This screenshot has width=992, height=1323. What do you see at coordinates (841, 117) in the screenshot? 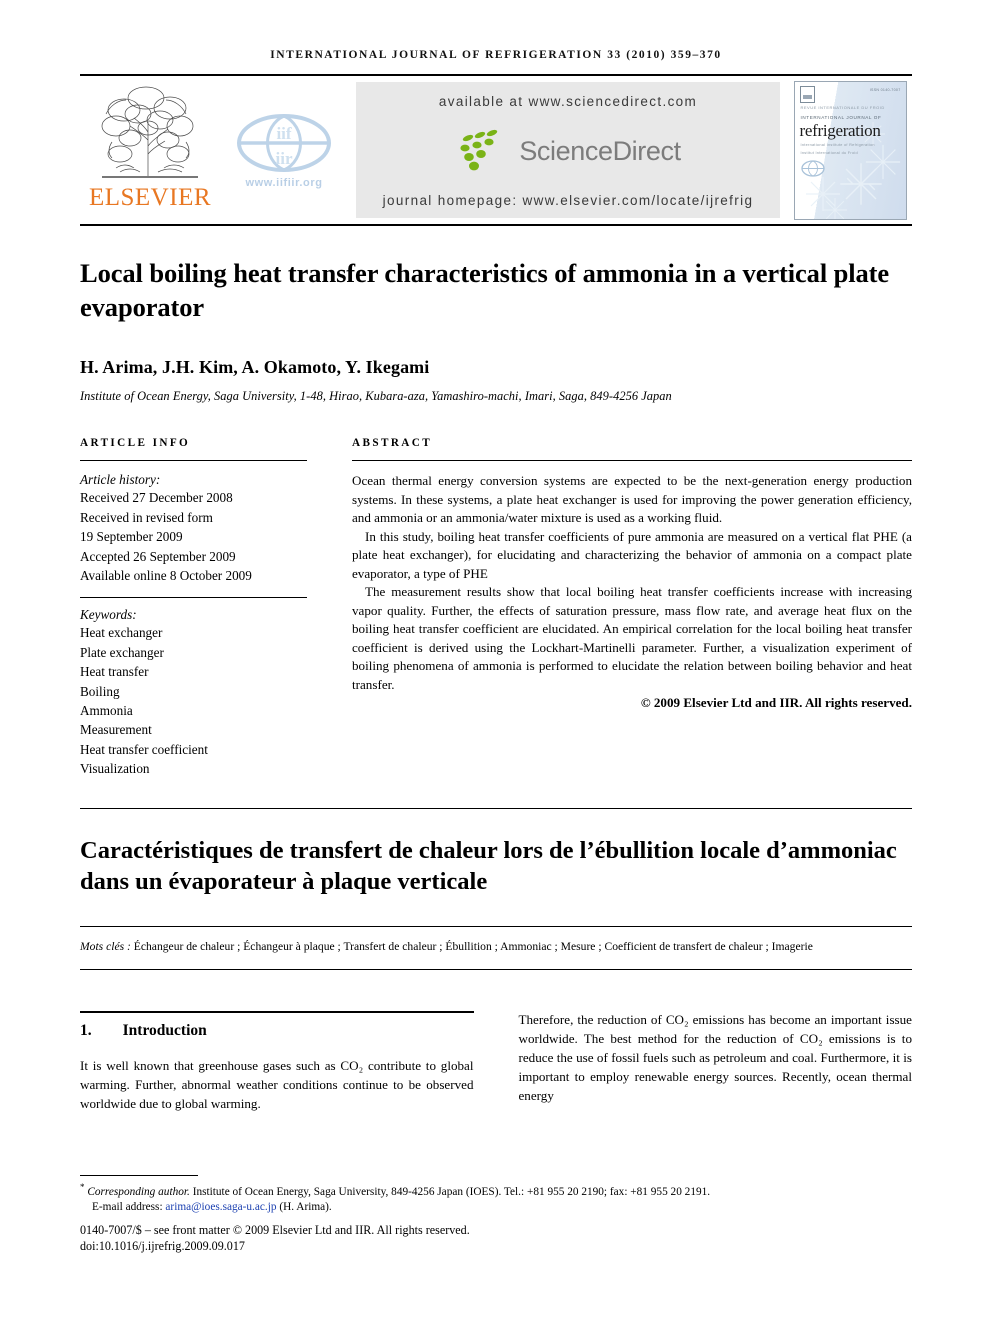
I see `cover-english-line: INTERNATIONAL JOURNAL OF` at bounding box center [841, 117].